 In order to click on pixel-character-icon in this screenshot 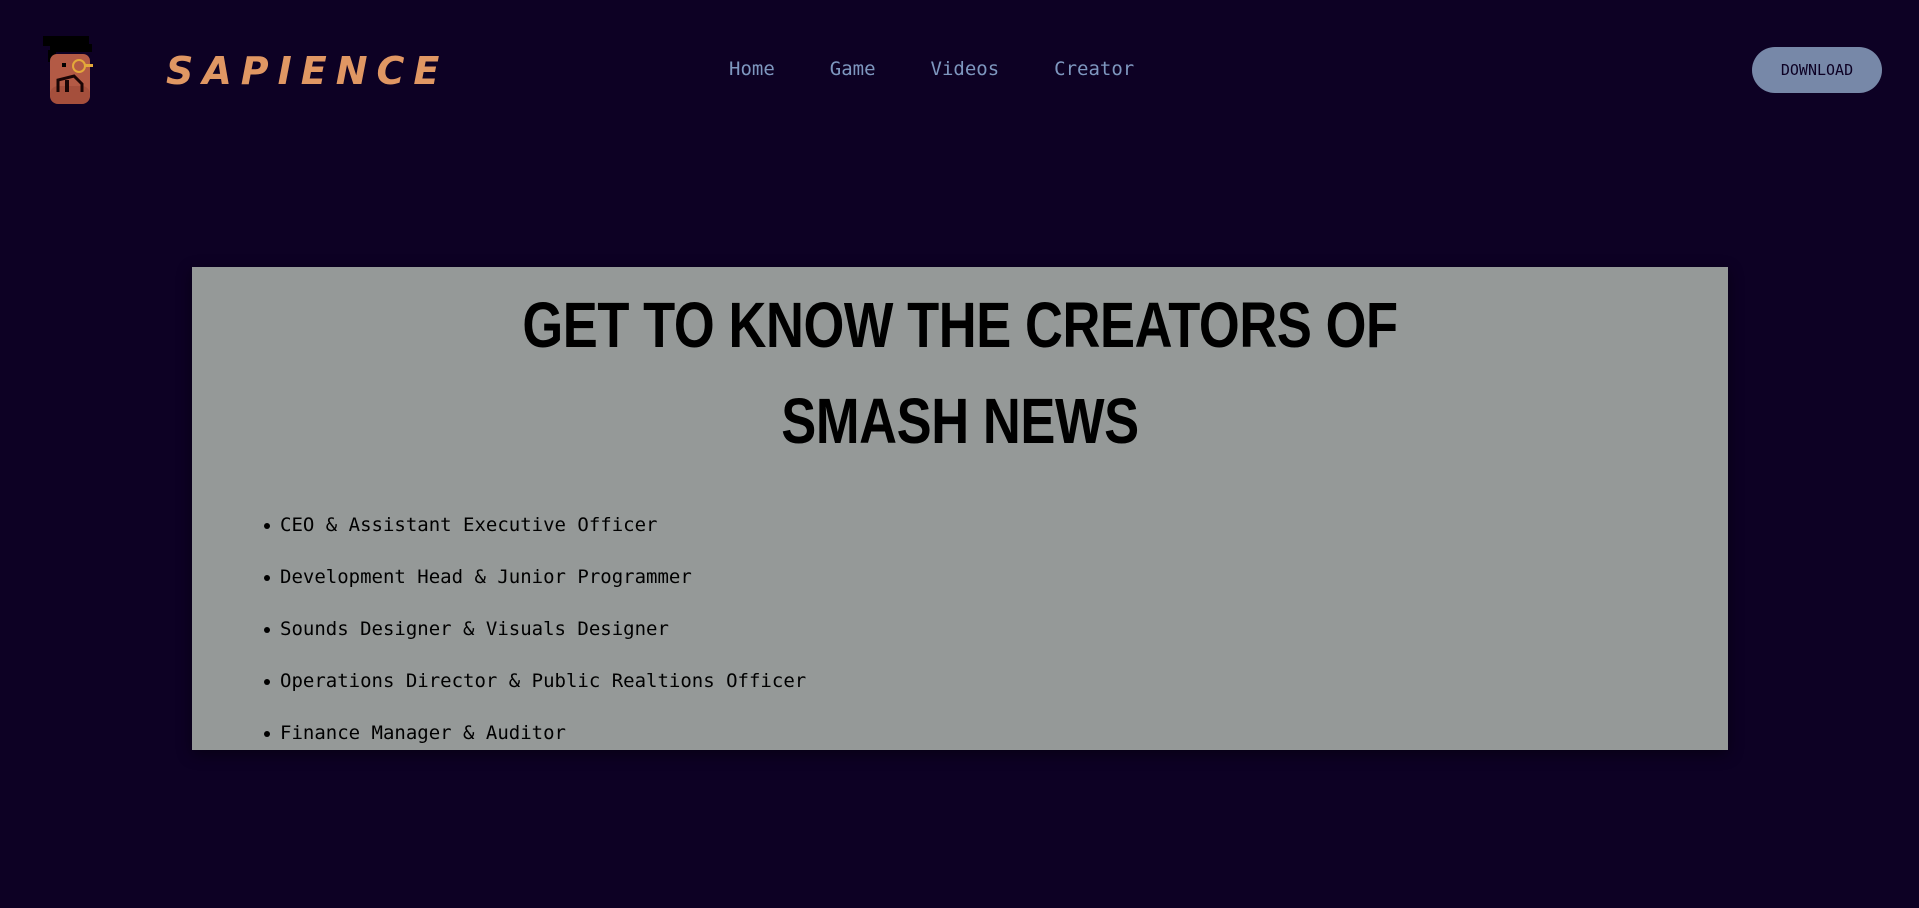, I will do `click(68, 70)`.